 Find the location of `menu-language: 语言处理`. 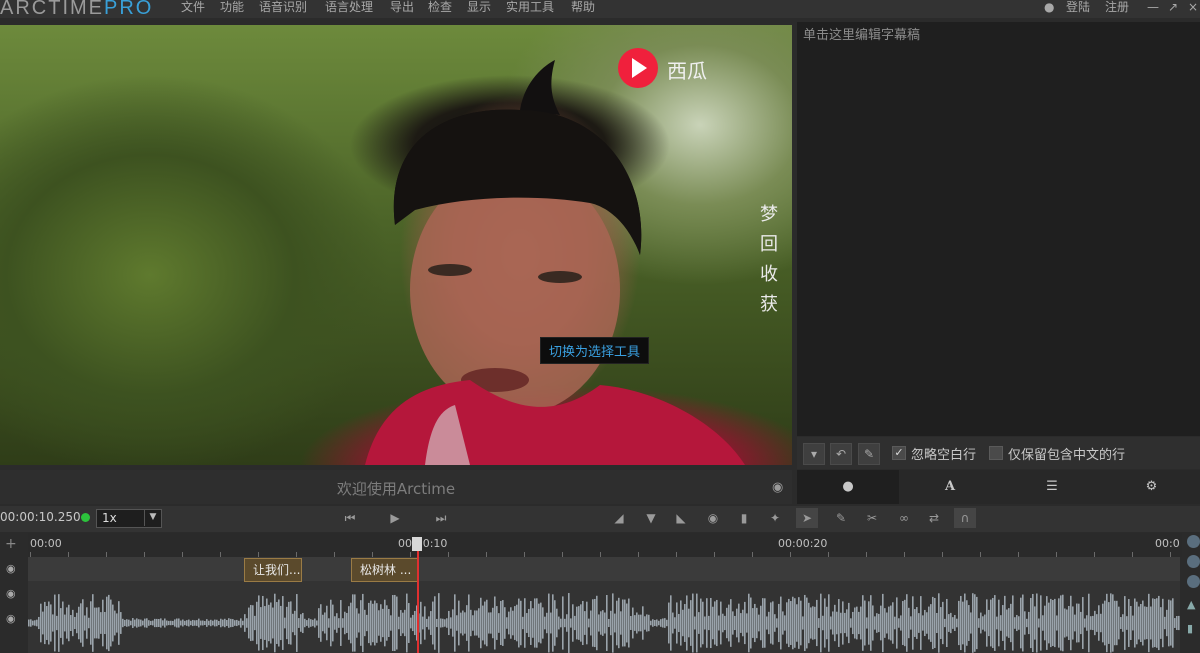

menu-language: 语言处理 is located at coordinates (349, 7).